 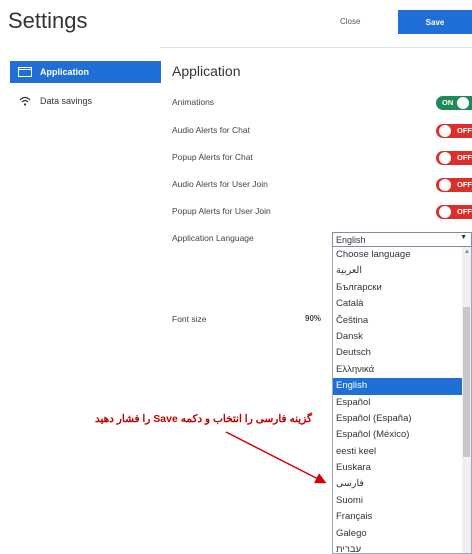 I want to click on annotation-arrow-icon, so click(x=276, y=457).